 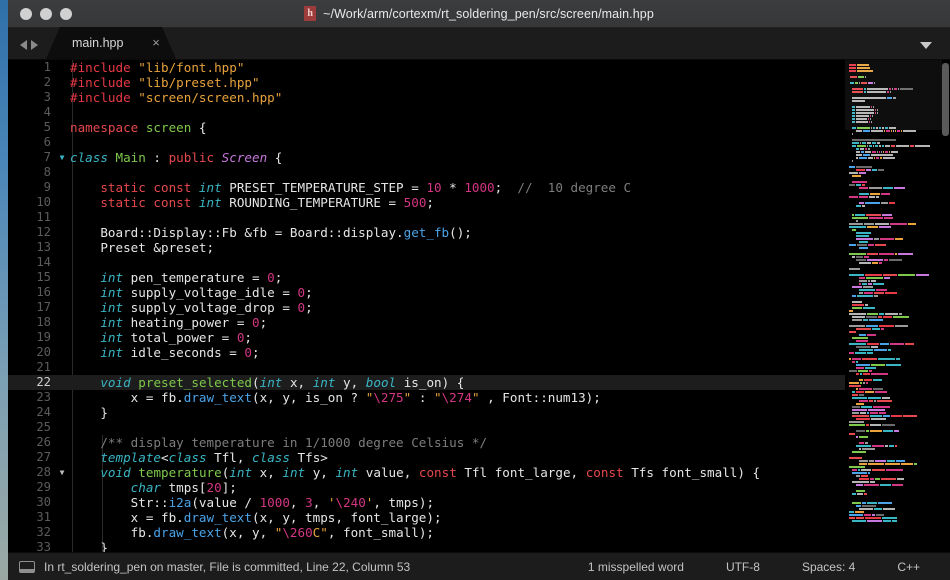 I want to click on code-text: int pen_temperature = 0;, so click(x=191, y=277).